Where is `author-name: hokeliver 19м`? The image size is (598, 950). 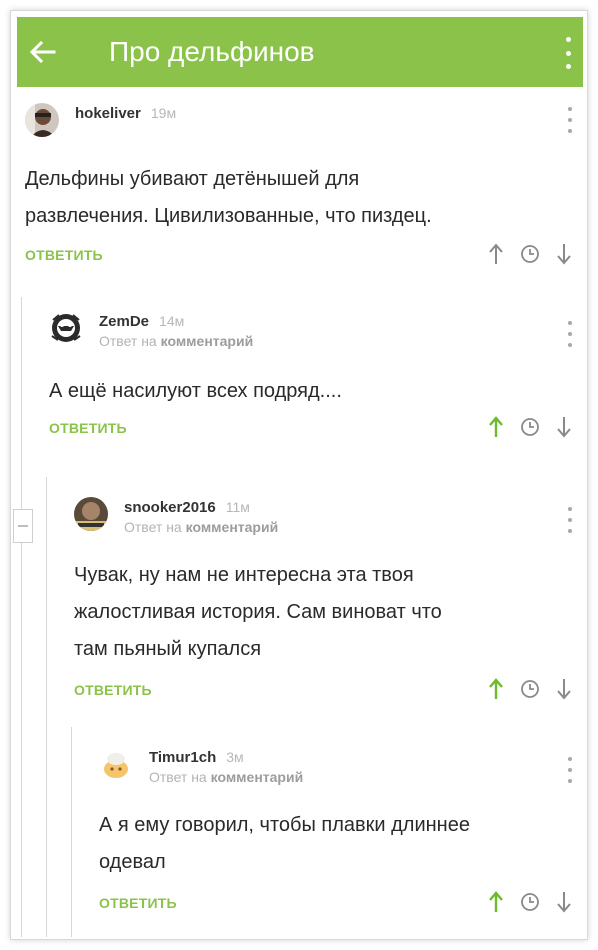 author-name: hokeliver 19м is located at coordinates (125, 113).